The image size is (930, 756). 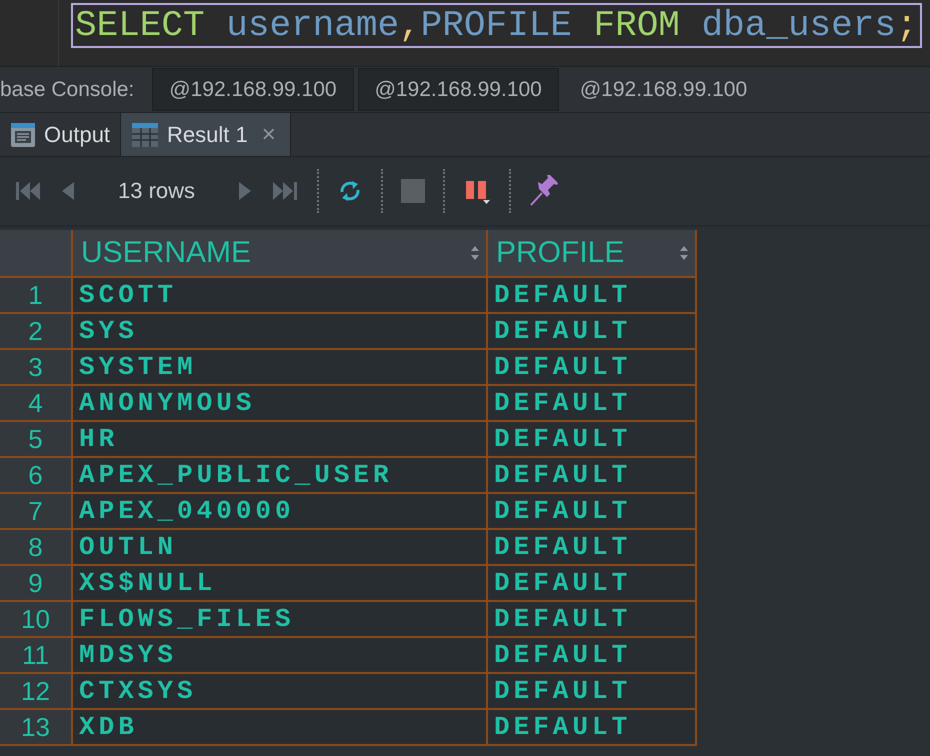 I want to click on row-number: 2, so click(x=36, y=332).